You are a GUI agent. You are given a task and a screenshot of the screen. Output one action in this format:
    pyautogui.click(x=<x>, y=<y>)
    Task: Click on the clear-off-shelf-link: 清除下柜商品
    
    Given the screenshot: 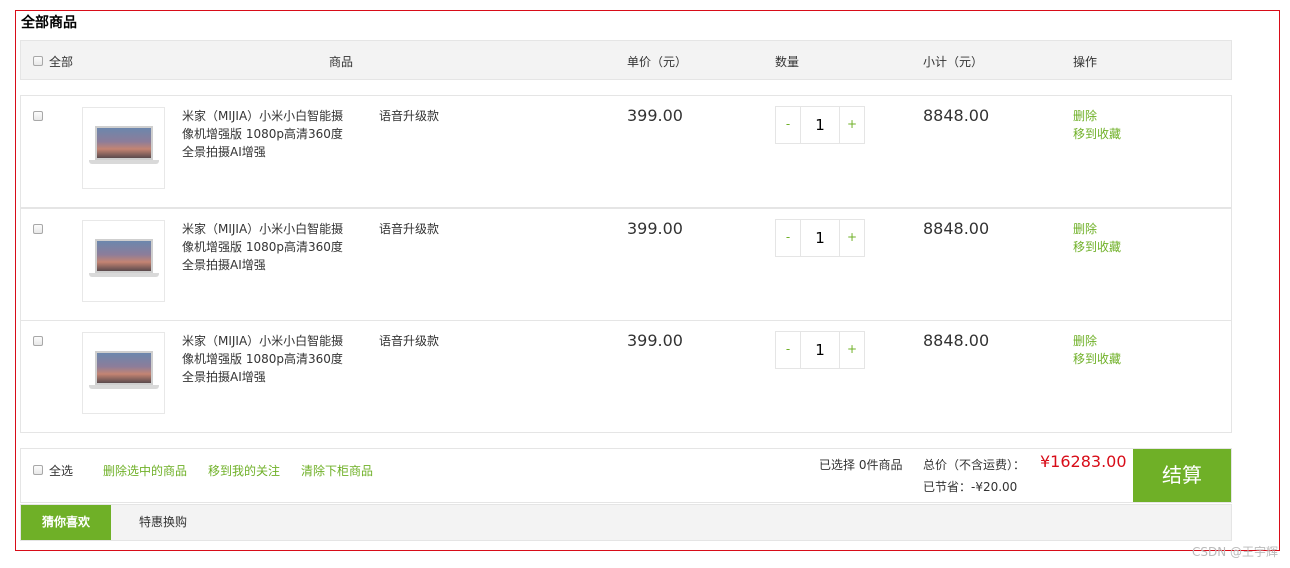 What is the action you would take?
    pyautogui.click(x=337, y=470)
    